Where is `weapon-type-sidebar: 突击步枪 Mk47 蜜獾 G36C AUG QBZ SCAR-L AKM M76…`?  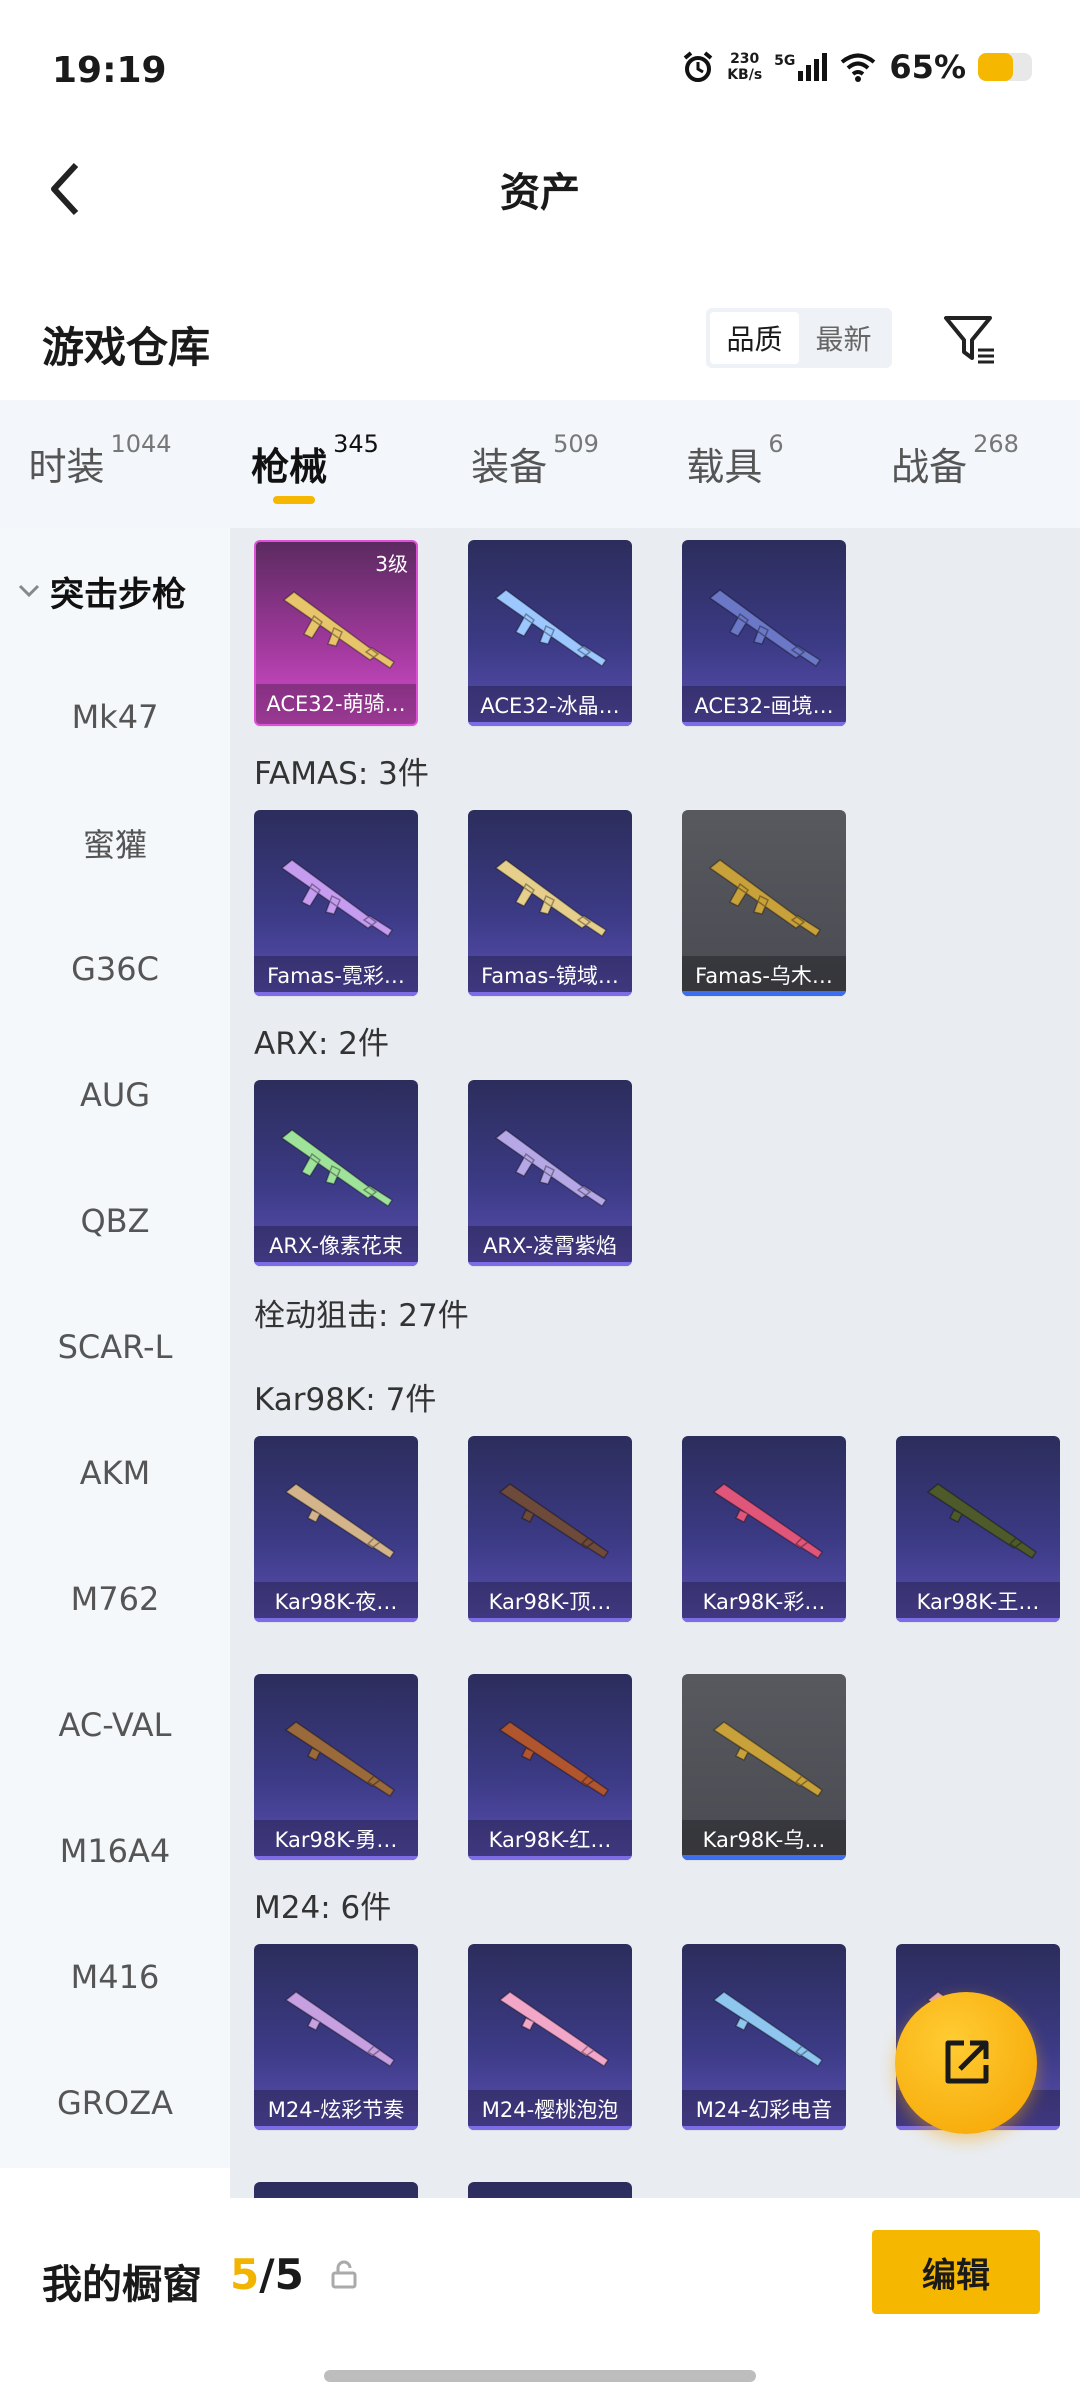
weapon-type-sidebar: 突击步枪 Mk47 蜜獾 G36C AUG QBZ SCAR-L AKM M76… is located at coordinates (115, 1348).